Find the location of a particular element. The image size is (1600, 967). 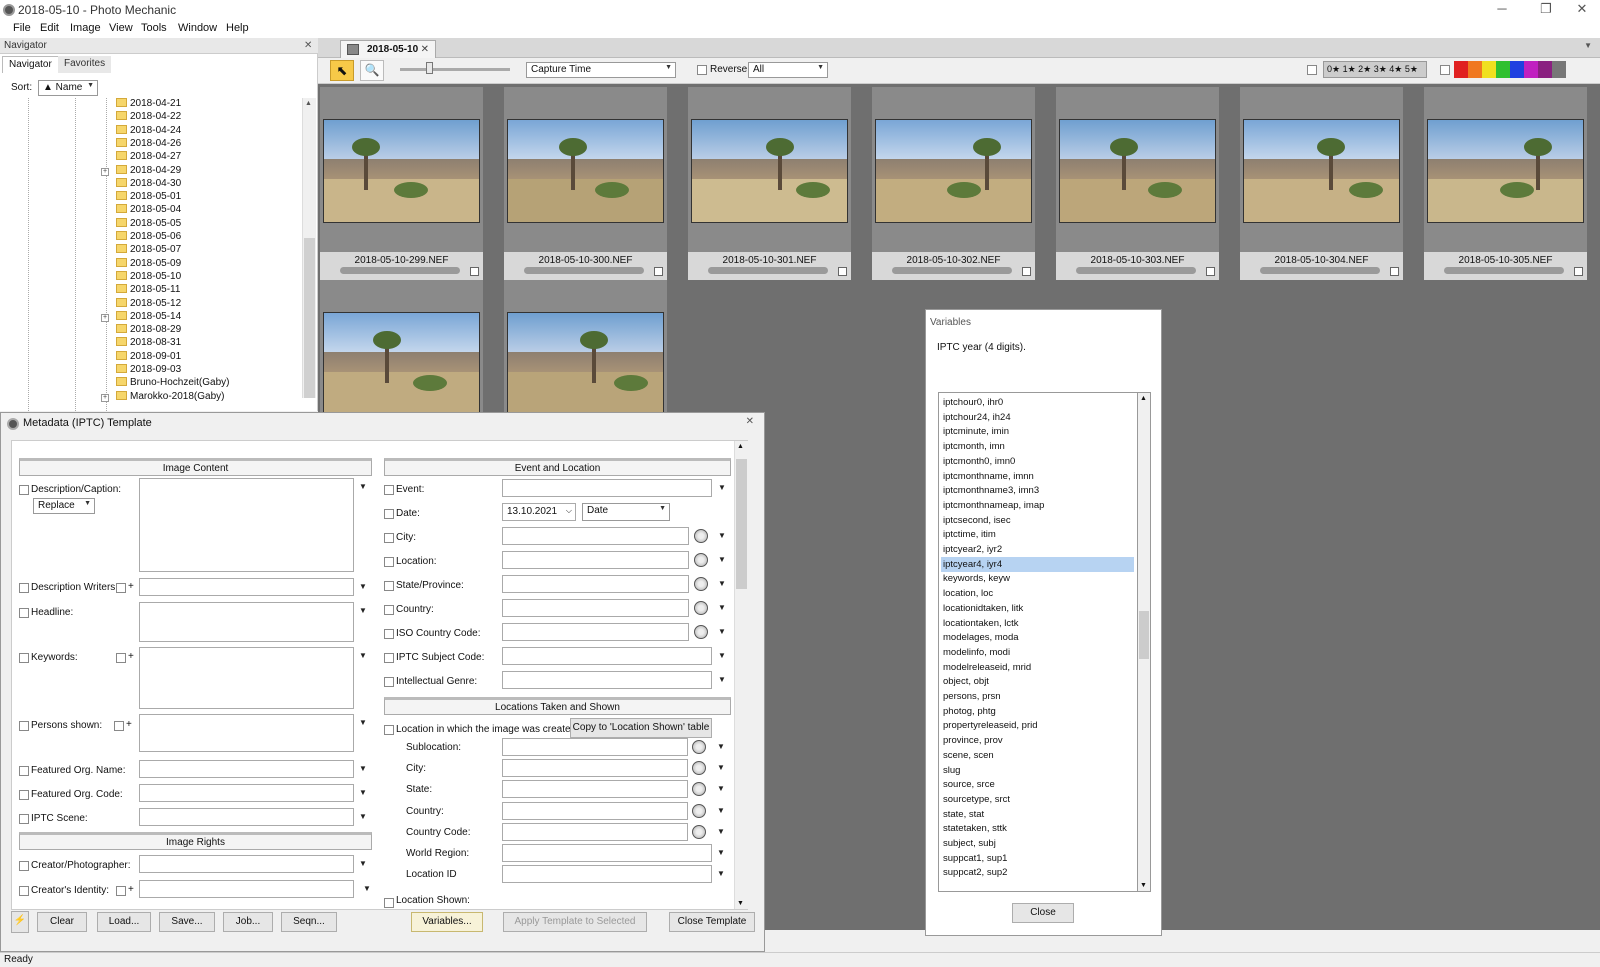

writers-append-checkbox is located at coordinates (121, 588).